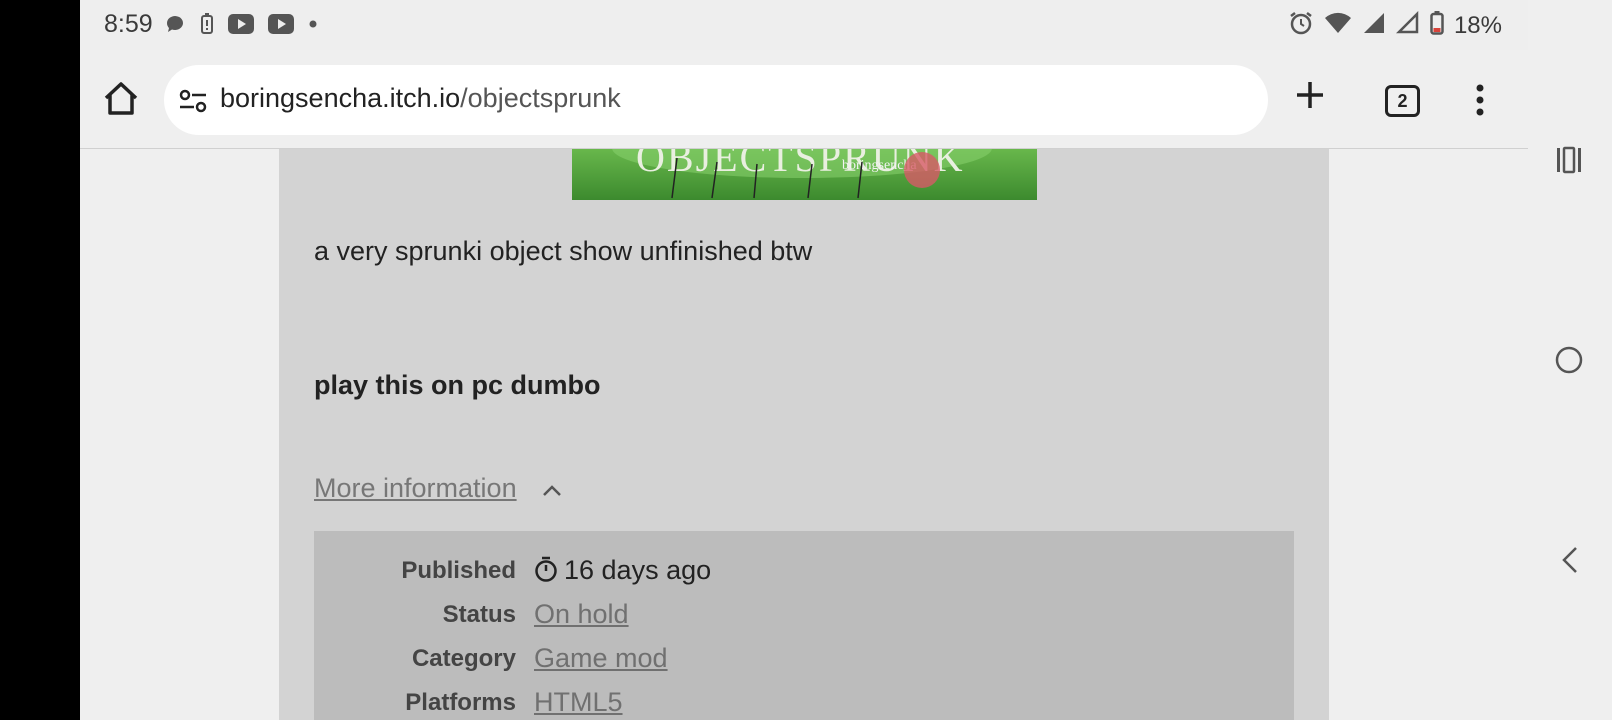 This screenshot has height=720, width=1612. Describe the element at coordinates (460, 702) in the screenshot. I see `info-label: Platforms` at that location.